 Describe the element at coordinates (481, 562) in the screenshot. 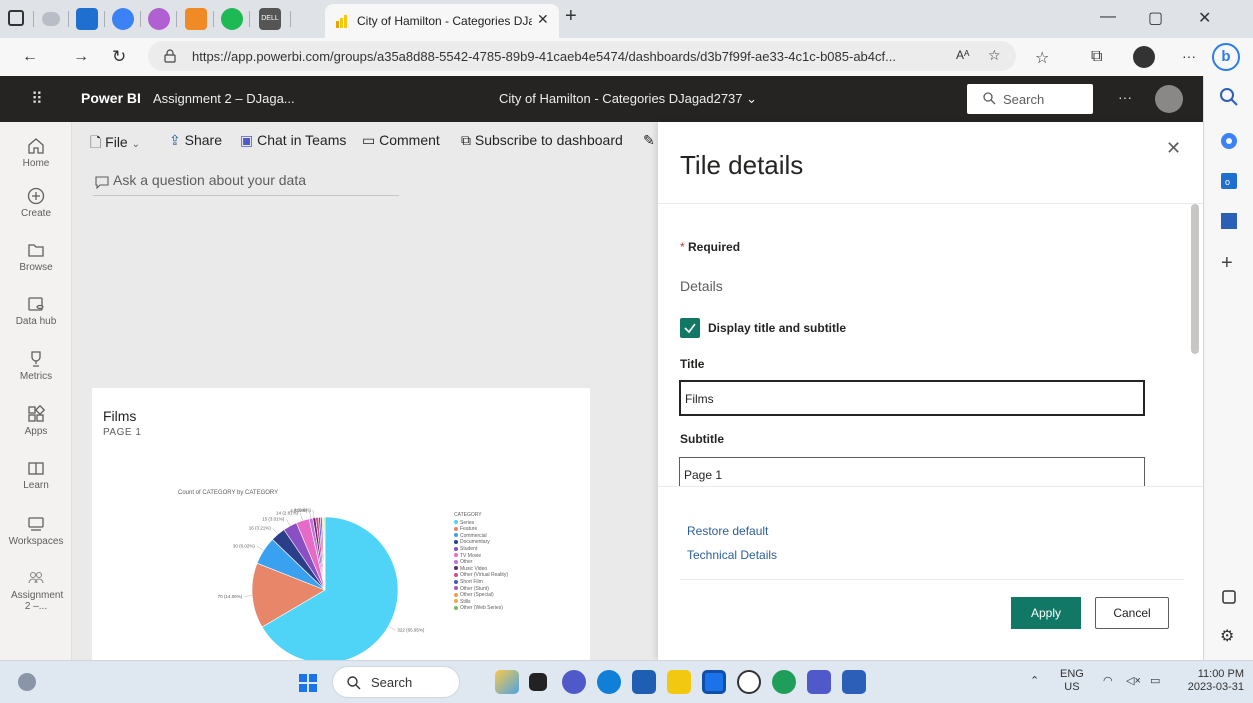

I see `legend-item: Other` at that location.